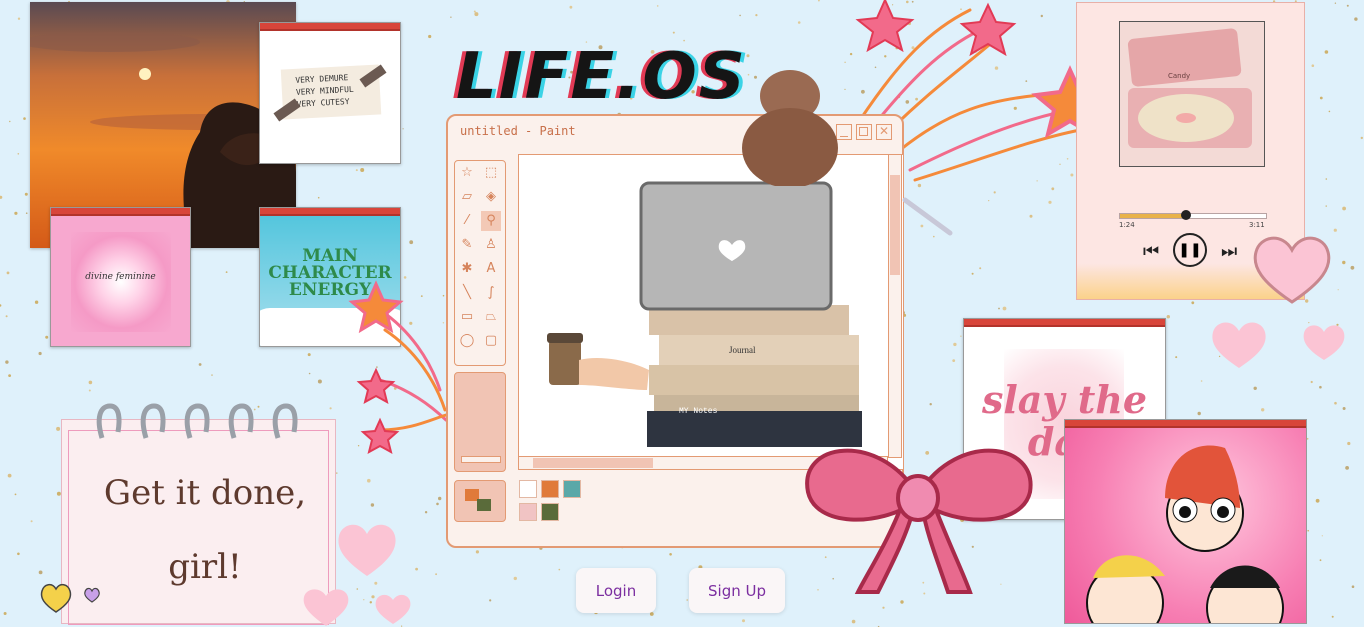 The height and width of the screenshot is (627, 1364). What do you see at coordinates (467, 341) in the screenshot?
I see `ellipse-icon: ◯` at bounding box center [467, 341].